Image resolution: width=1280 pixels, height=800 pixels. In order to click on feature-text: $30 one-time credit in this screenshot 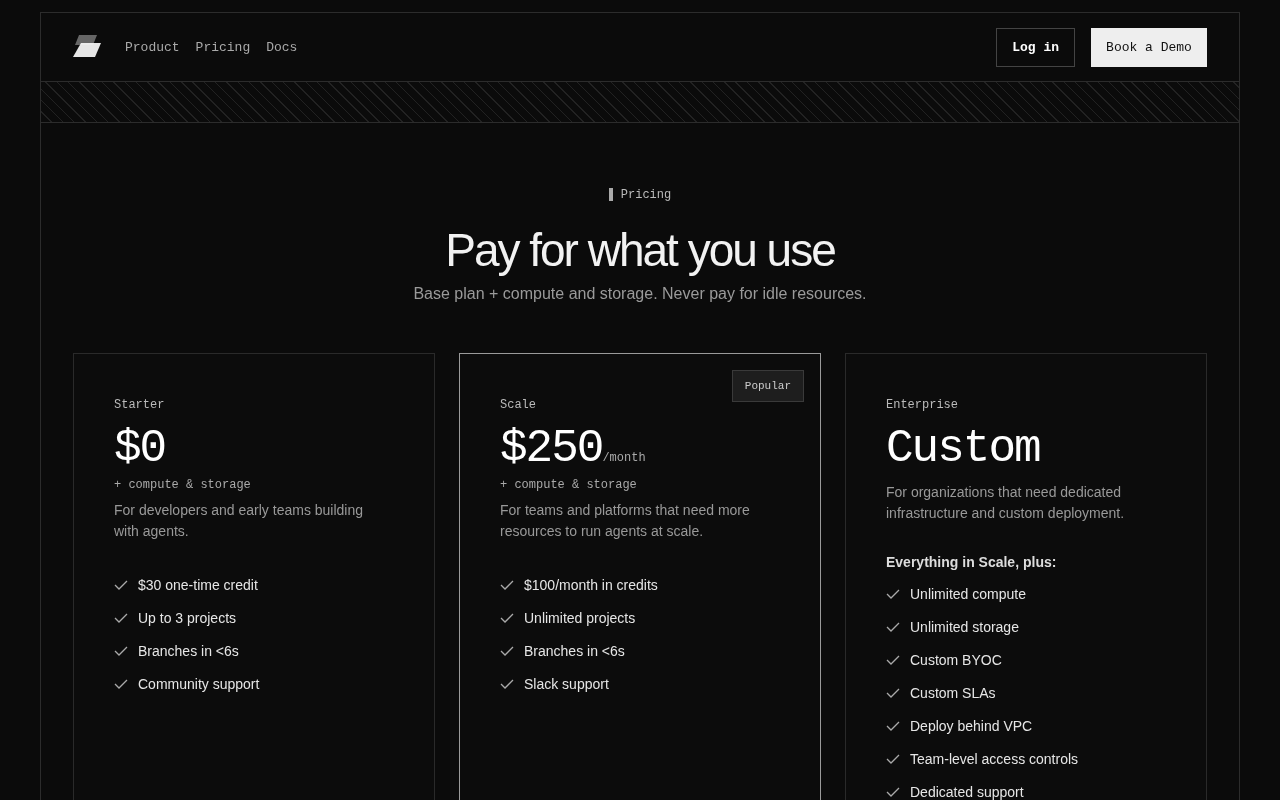, I will do `click(198, 584)`.